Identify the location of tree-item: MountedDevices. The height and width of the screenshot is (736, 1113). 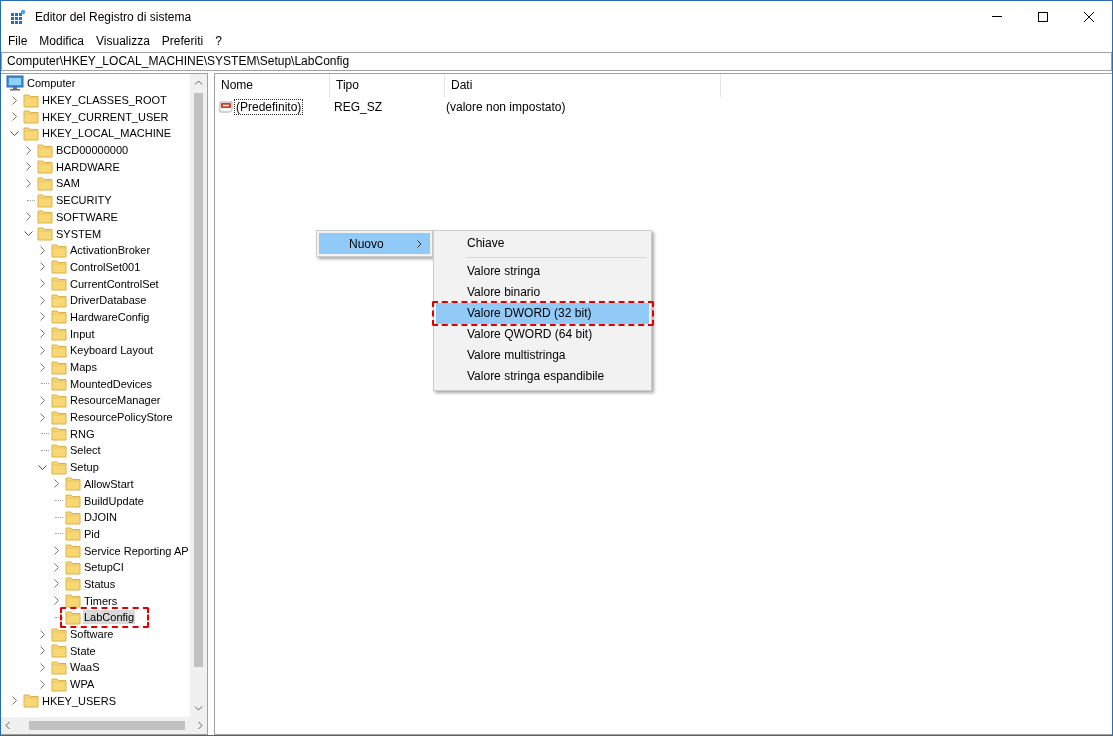
(111, 383).